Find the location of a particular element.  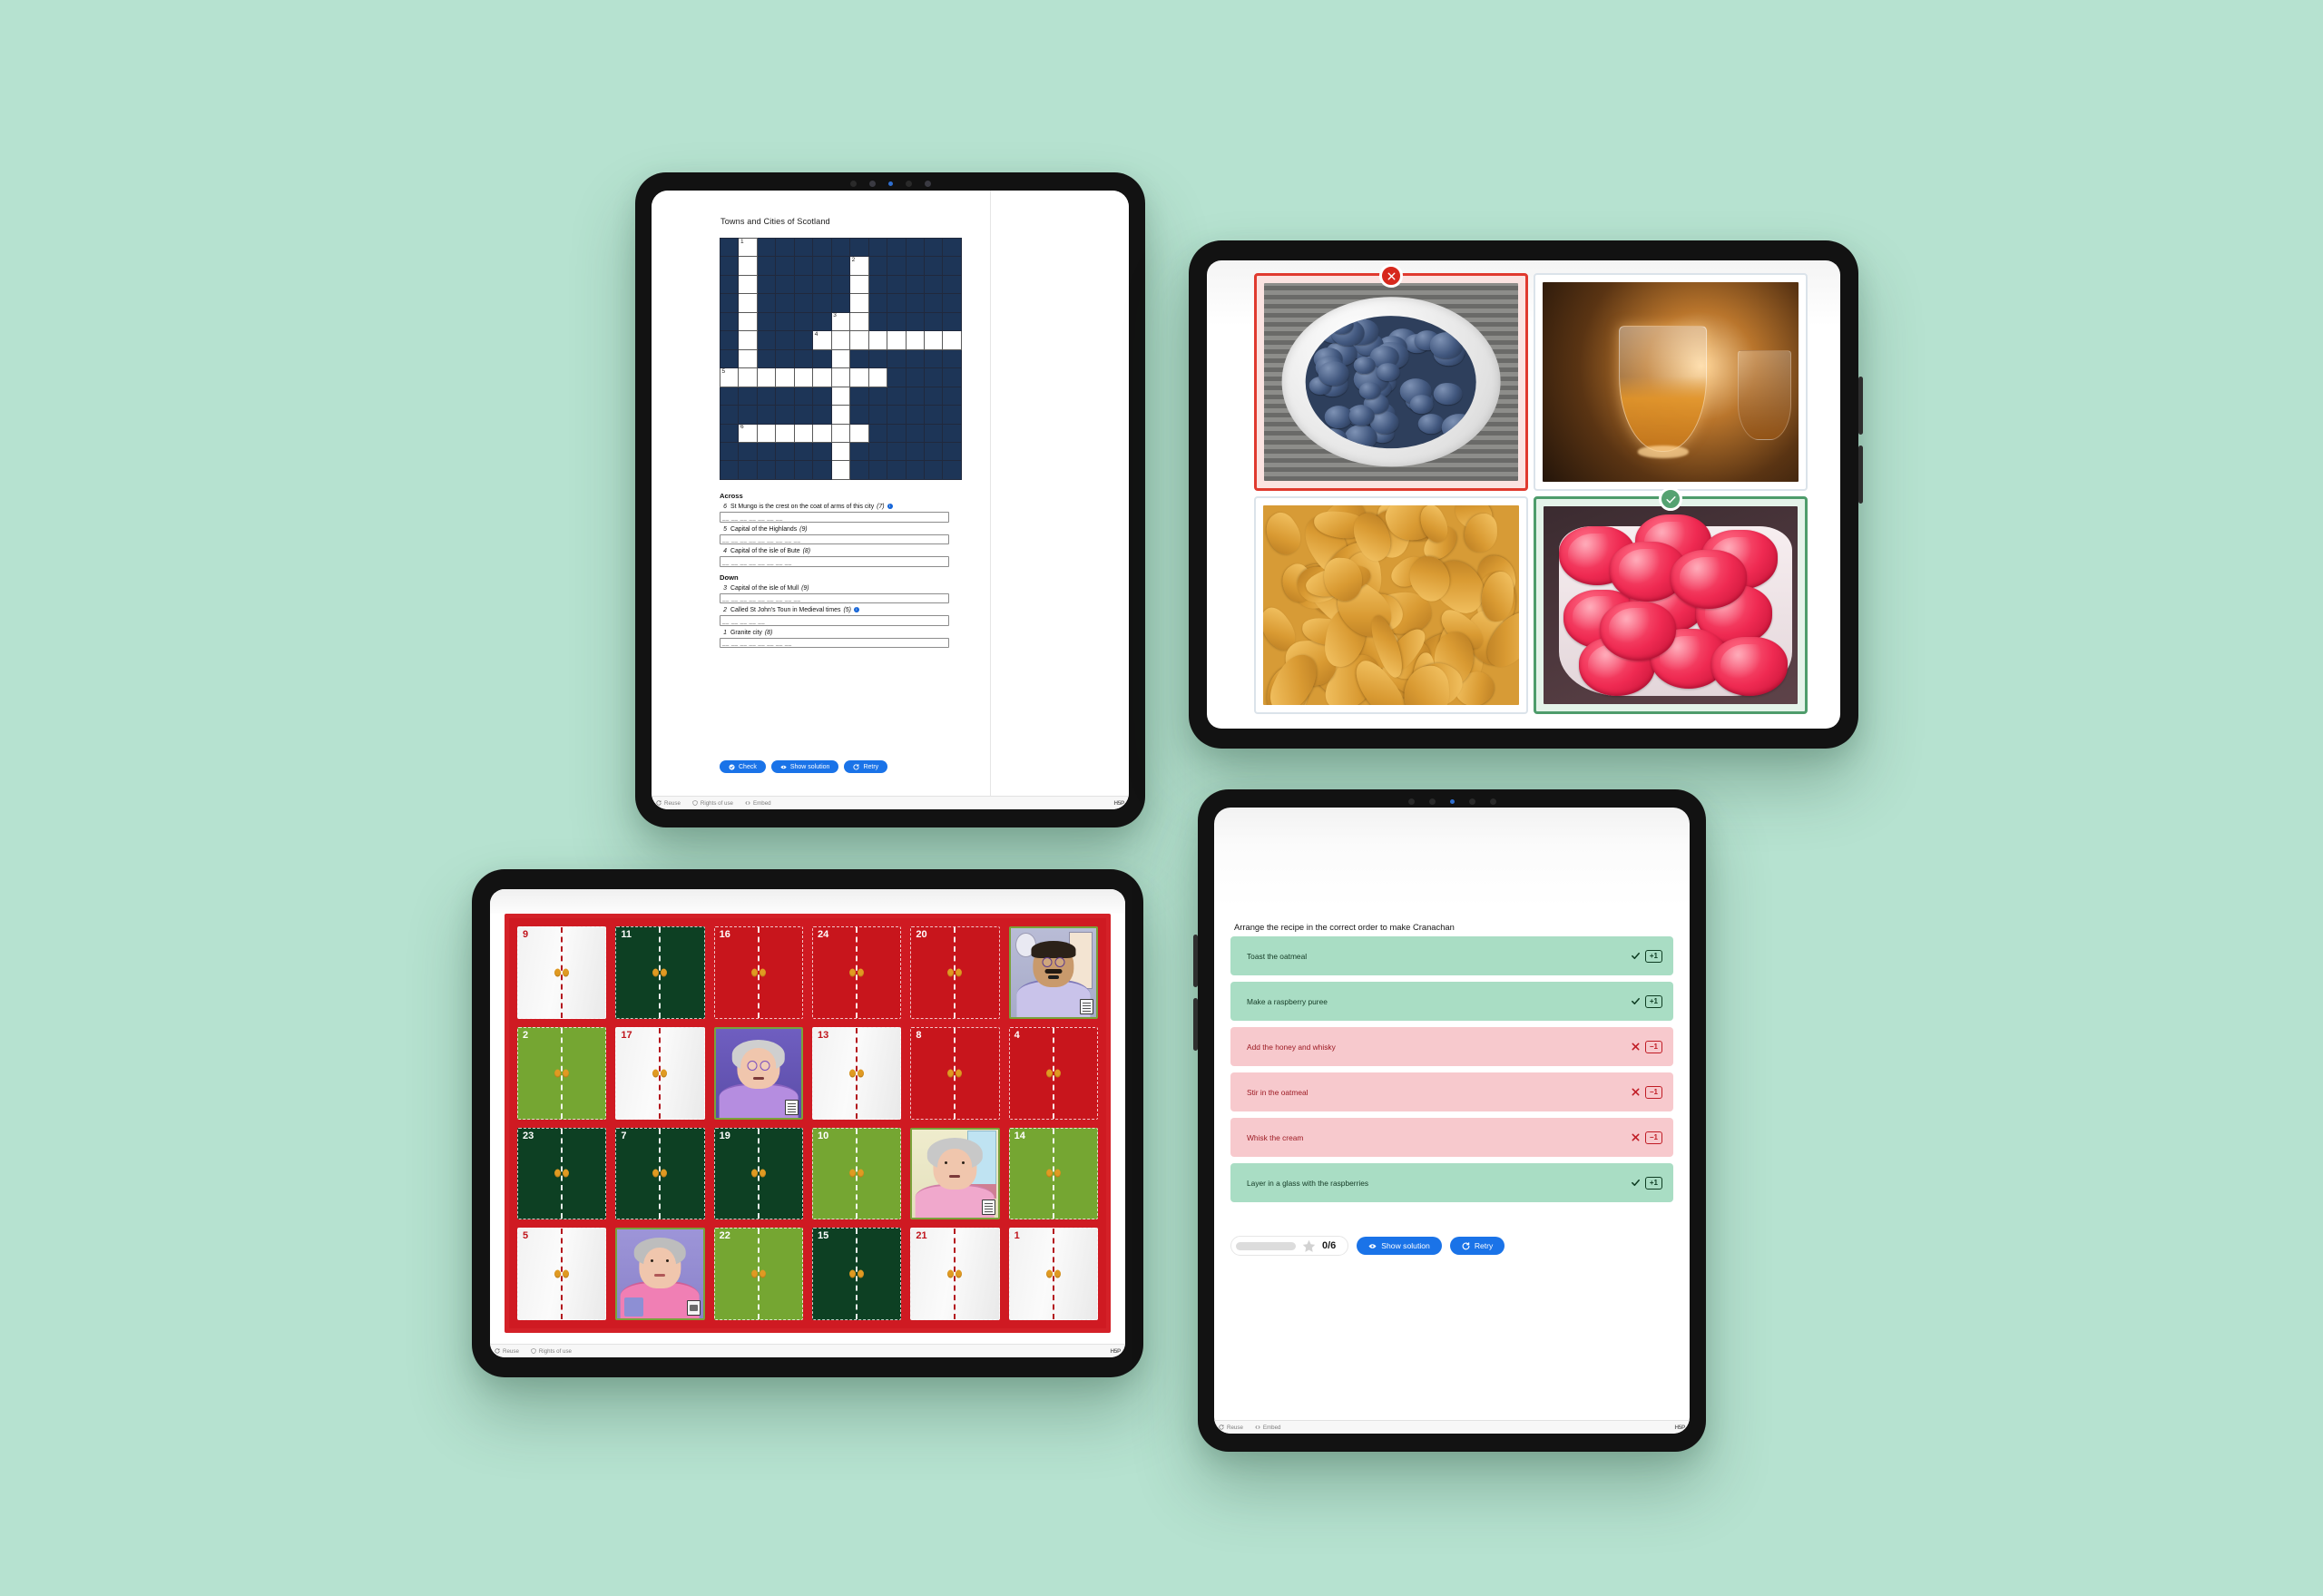

advent-door-7: 7 is located at coordinates (660, 1173).